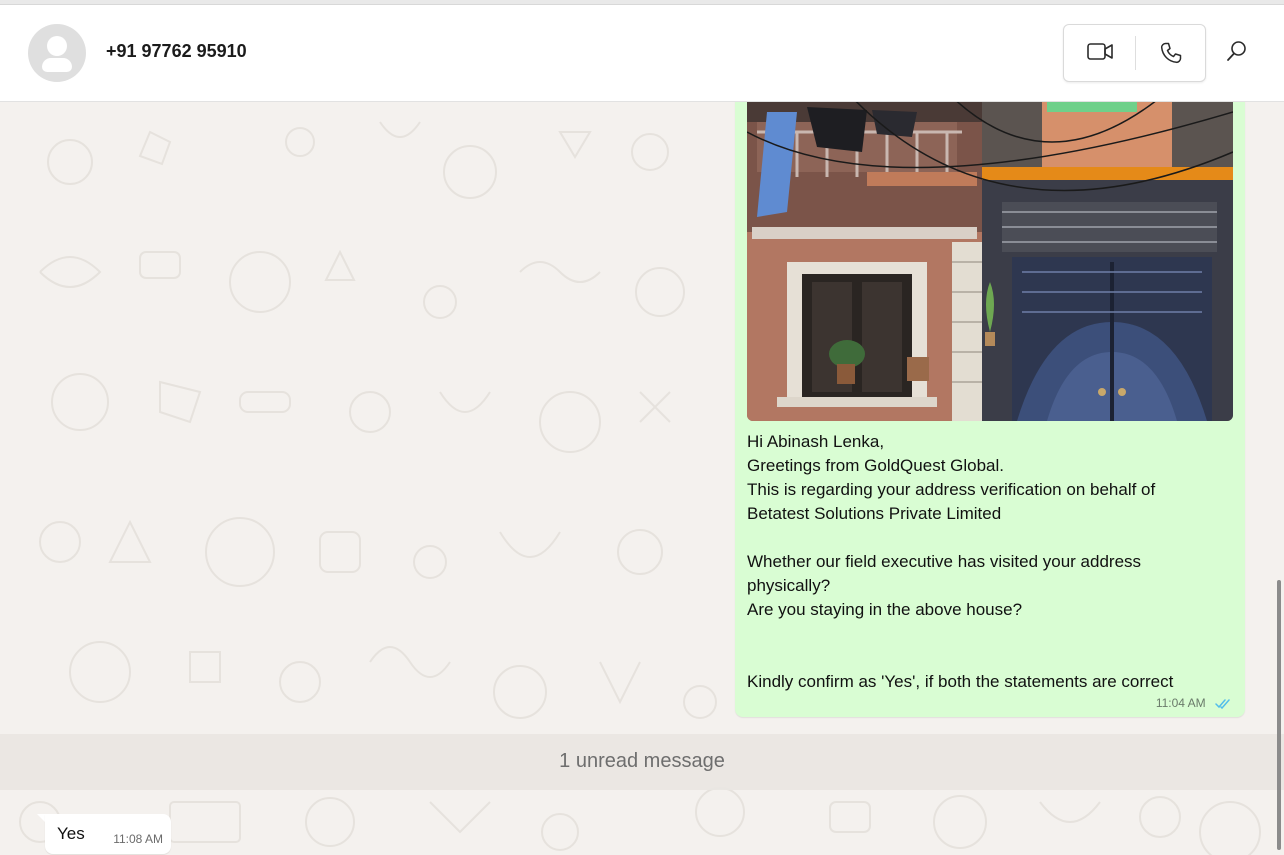  I want to click on phone-icon, so click(1171, 53).